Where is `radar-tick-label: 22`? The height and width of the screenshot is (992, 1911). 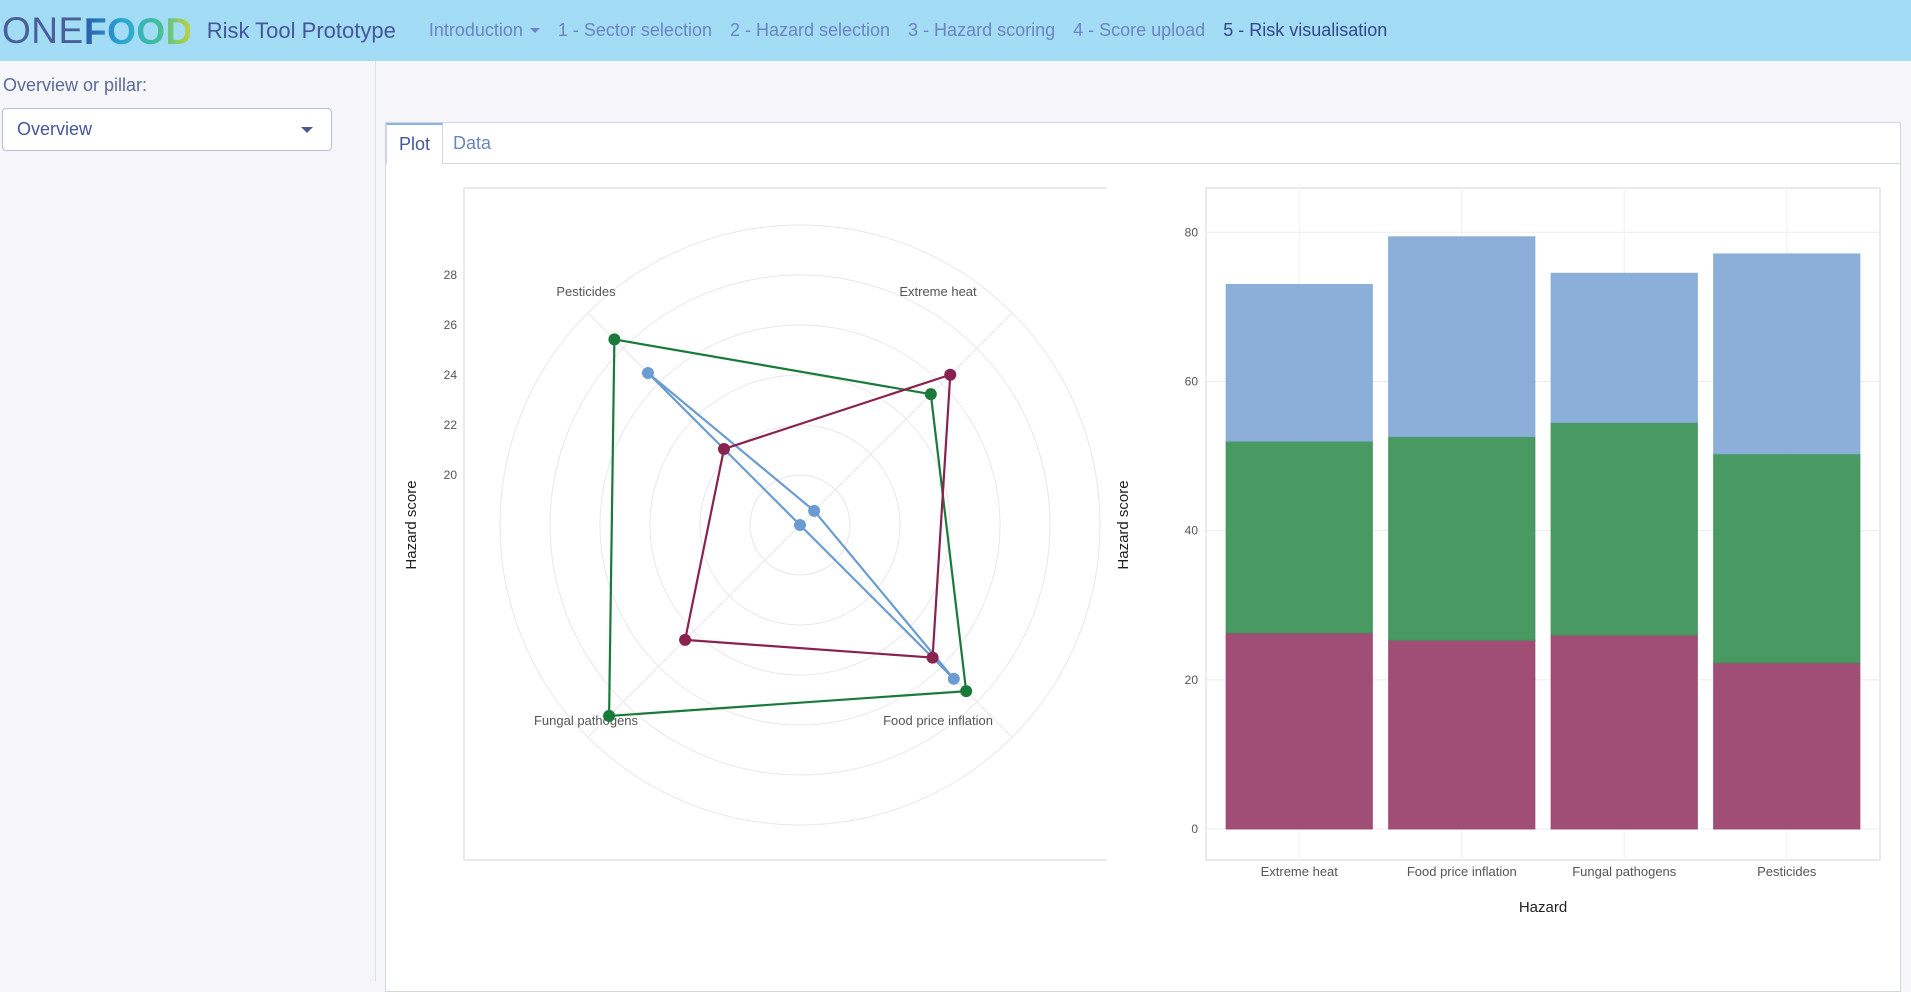 radar-tick-label: 22 is located at coordinates (451, 425).